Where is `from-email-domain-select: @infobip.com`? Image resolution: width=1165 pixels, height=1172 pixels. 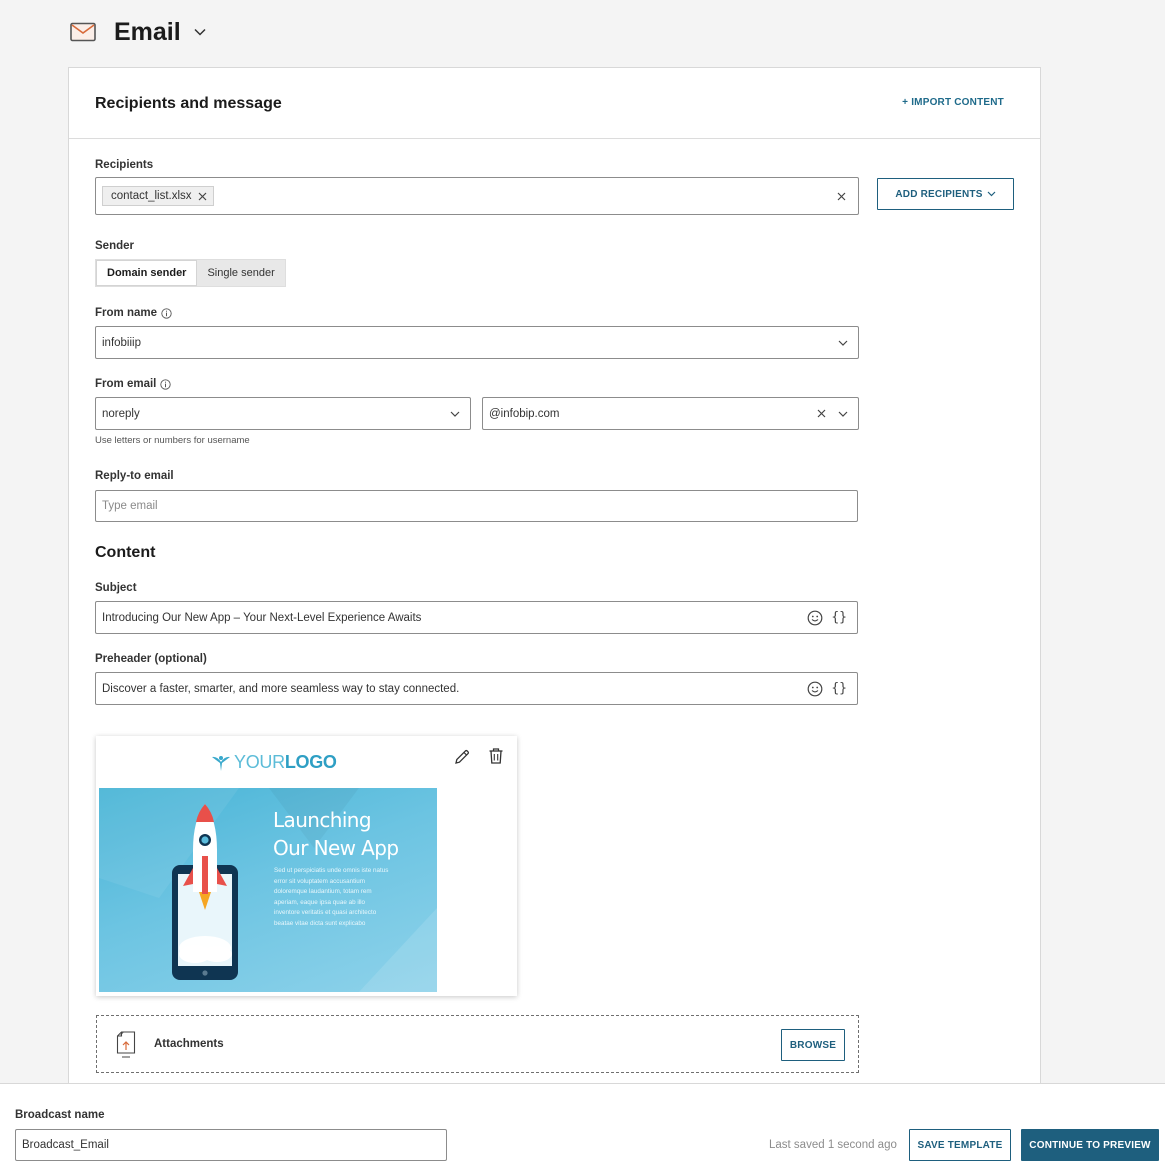
from-email-domain-select: @infobip.com is located at coordinates (670, 413).